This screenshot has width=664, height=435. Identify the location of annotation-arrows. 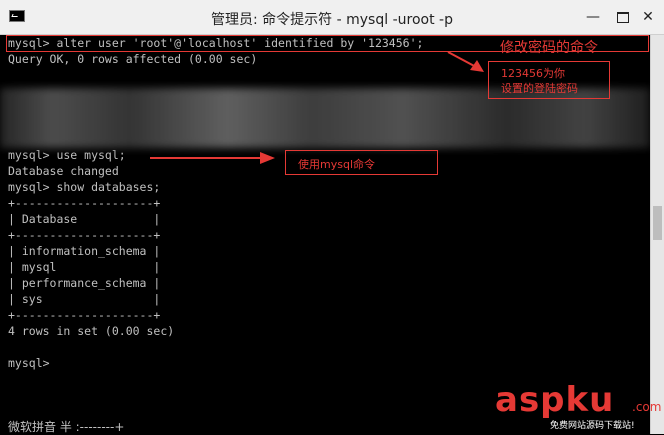
(317, 107).